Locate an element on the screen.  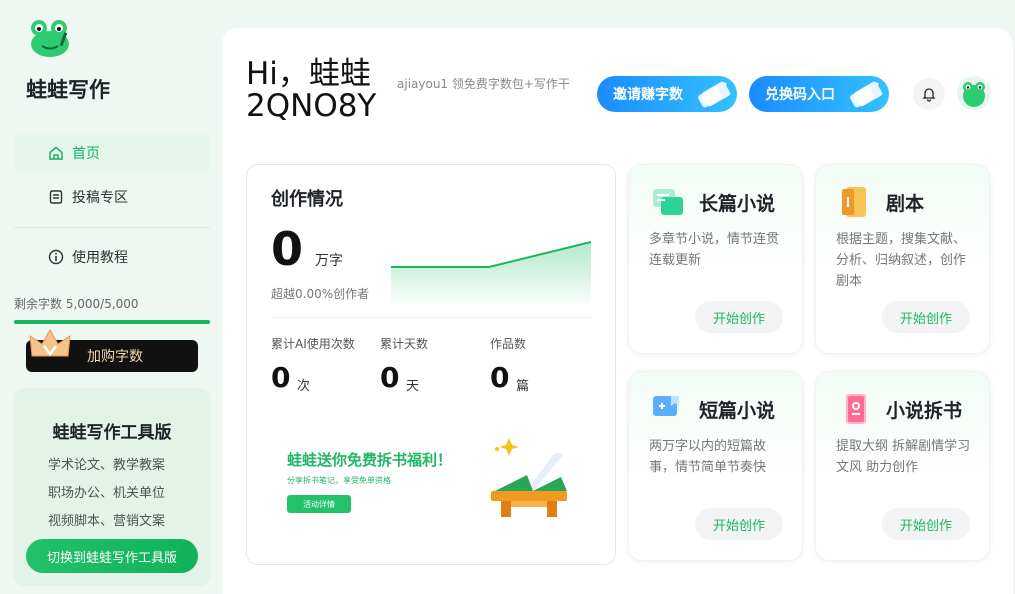
word-quota-text: 剩余字数 5,000/5,000 is located at coordinates (76, 304).